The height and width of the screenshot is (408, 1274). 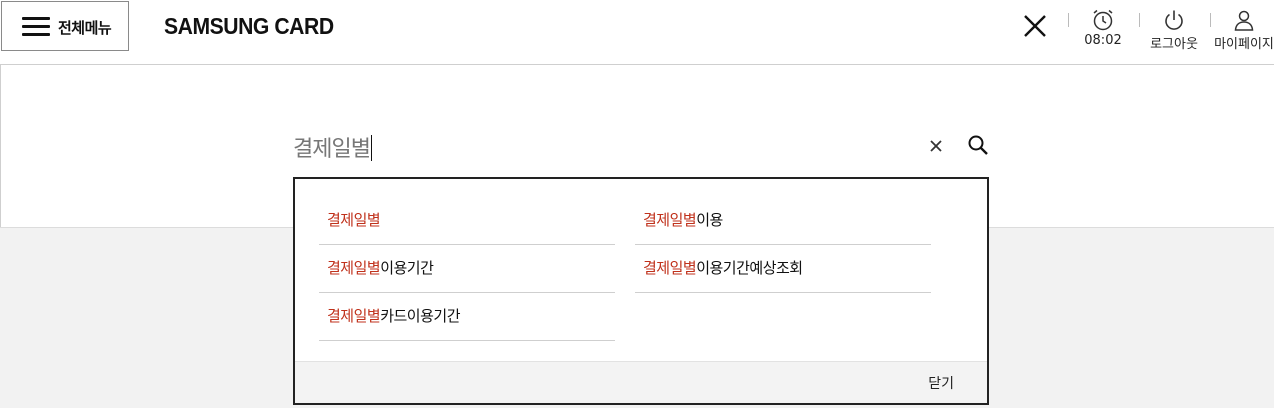 I want to click on all-menu-button: 전체메뉴, so click(x=65, y=26).